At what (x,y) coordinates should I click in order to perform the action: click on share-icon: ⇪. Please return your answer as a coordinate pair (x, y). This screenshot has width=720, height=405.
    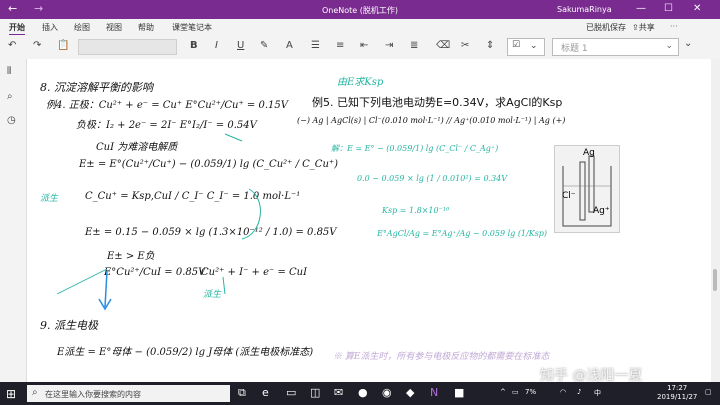
    Looking at the image, I should click on (635, 27).